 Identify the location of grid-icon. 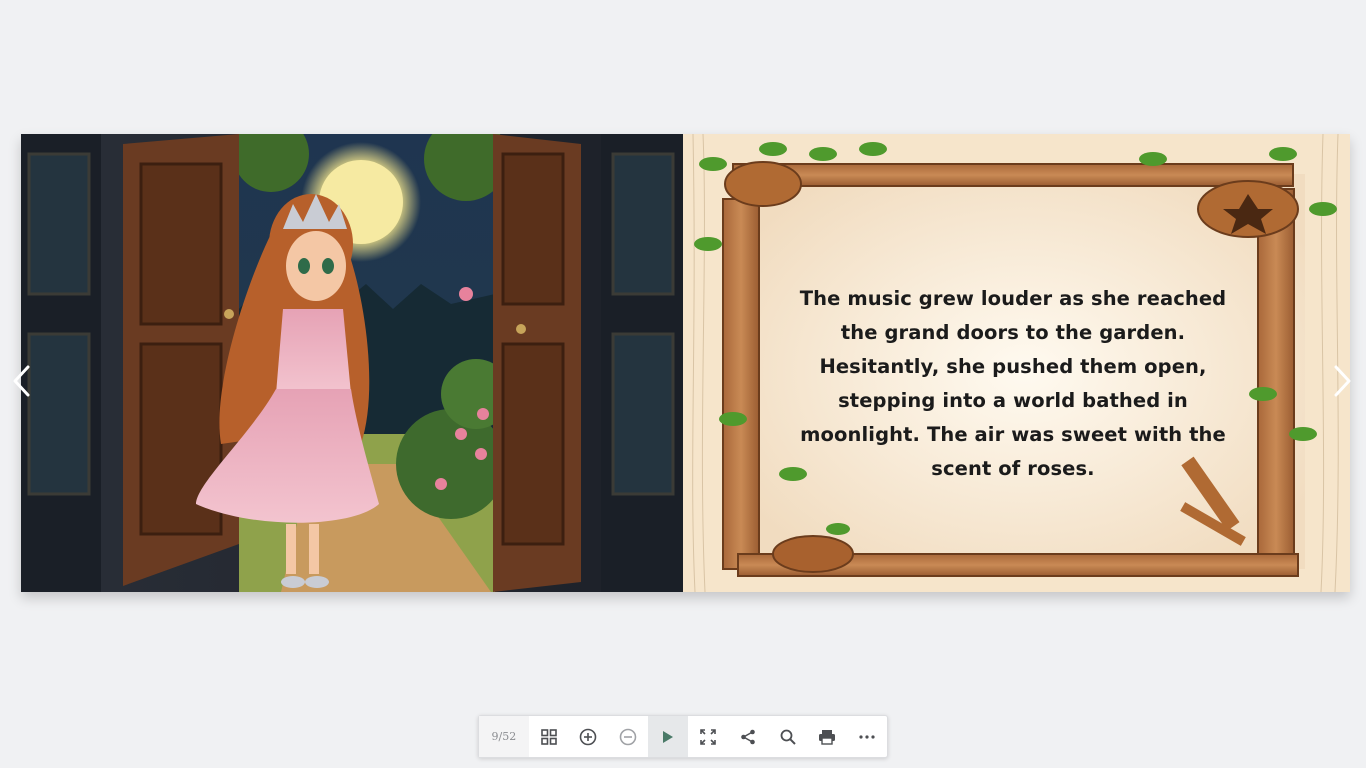
(548, 736).